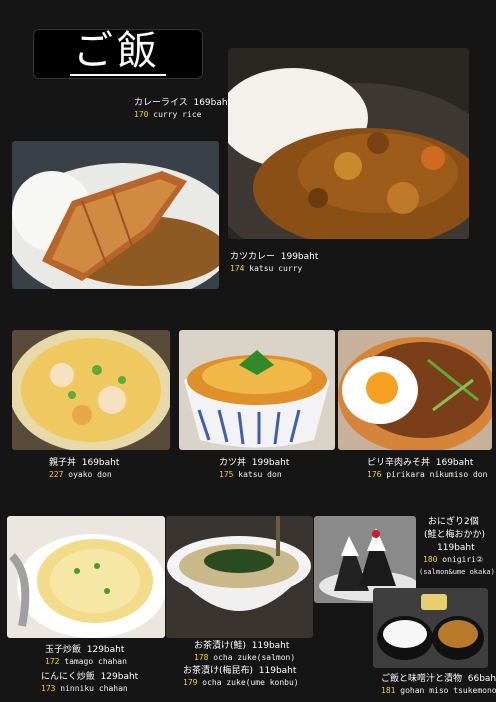 This screenshot has height=702, width=496. Describe the element at coordinates (84, 688) in the screenshot. I see `item-code-ninniku-chahan: 173 ninniku chahan` at that location.